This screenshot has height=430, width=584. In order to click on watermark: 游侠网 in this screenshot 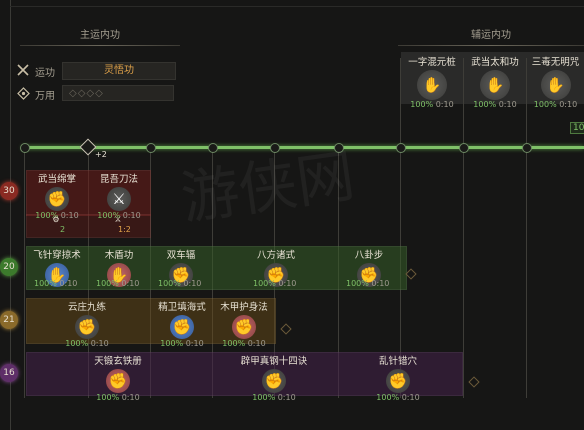, I will do `click(267, 187)`.